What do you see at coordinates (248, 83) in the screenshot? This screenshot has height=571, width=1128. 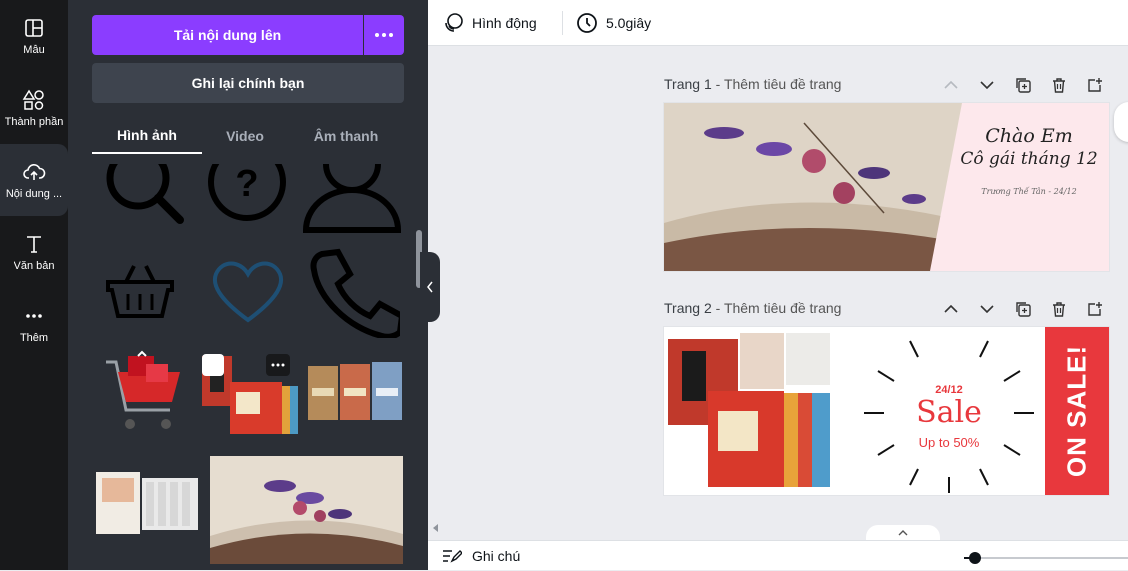 I see `record-yourself-button: Ghi lại chính bạn` at bounding box center [248, 83].